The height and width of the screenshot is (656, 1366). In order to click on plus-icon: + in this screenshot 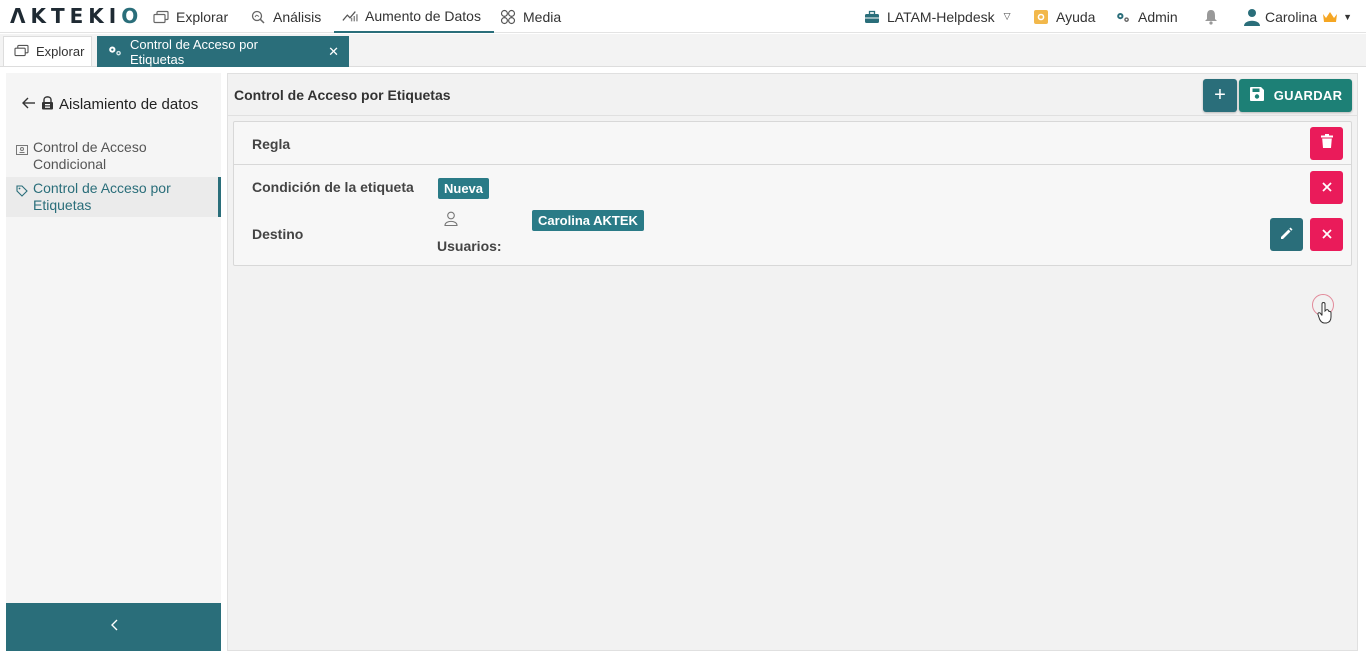, I will do `click(1220, 95)`.